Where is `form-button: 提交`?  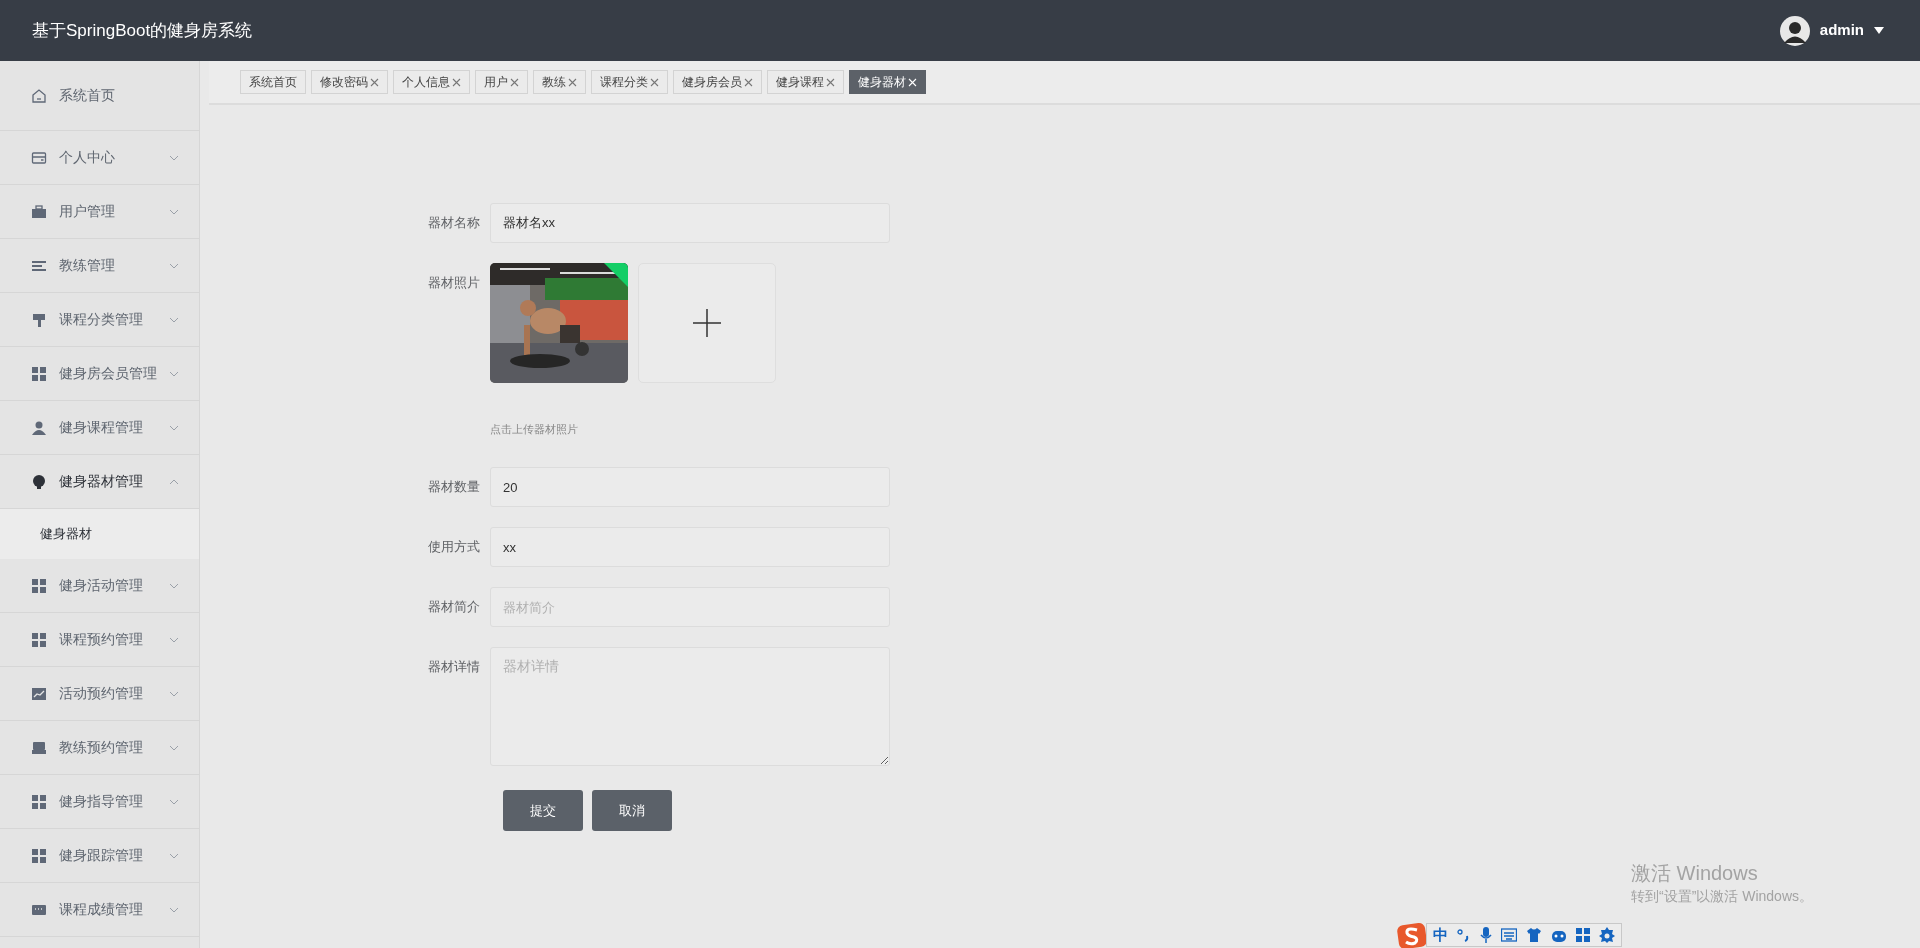 form-button: 提交 is located at coordinates (543, 810).